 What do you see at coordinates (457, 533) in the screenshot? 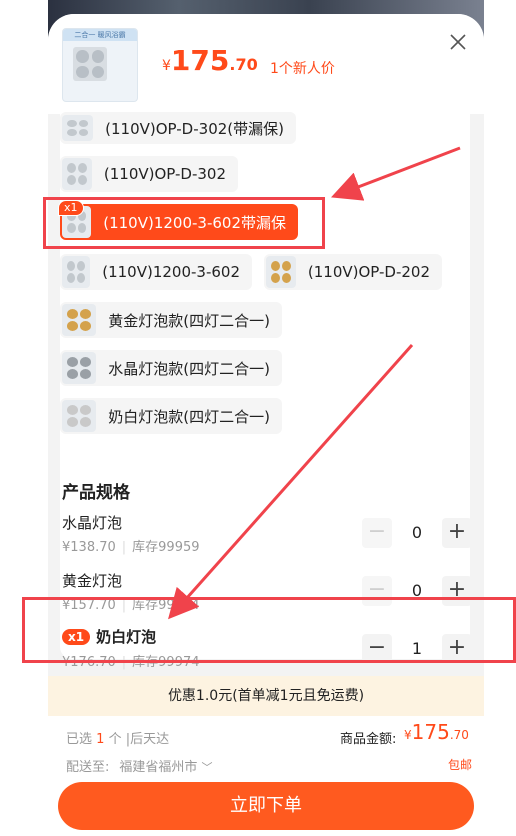
I see `plus-button: +` at bounding box center [457, 533].